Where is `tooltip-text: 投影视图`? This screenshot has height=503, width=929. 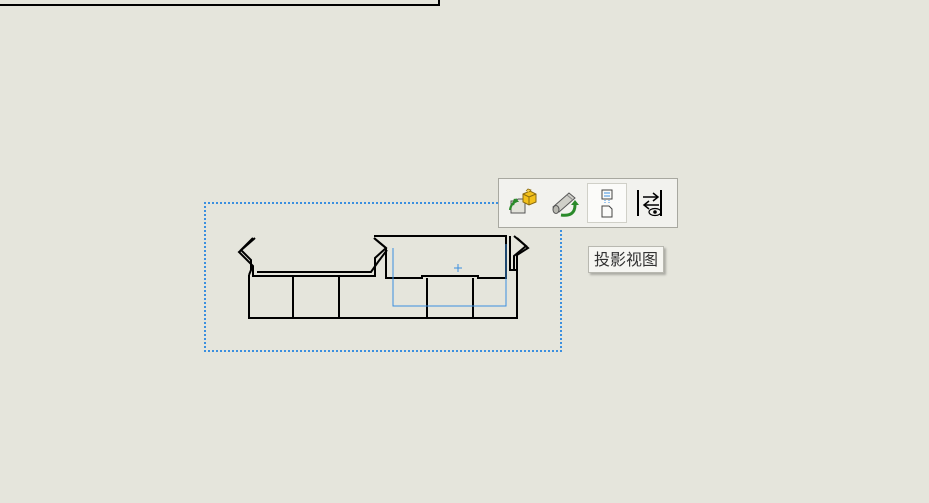
tooltip-text: 投影视图 is located at coordinates (626, 259).